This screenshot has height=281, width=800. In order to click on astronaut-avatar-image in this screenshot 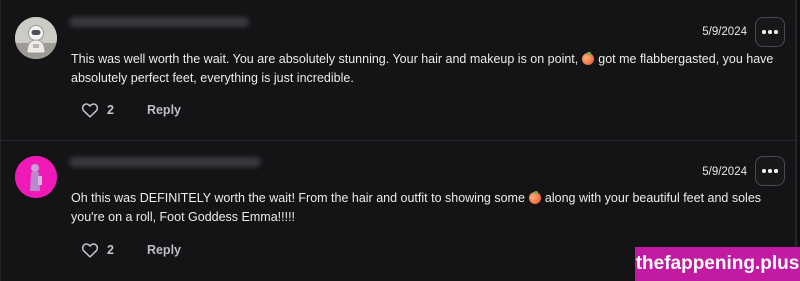, I will do `click(36, 38)`.